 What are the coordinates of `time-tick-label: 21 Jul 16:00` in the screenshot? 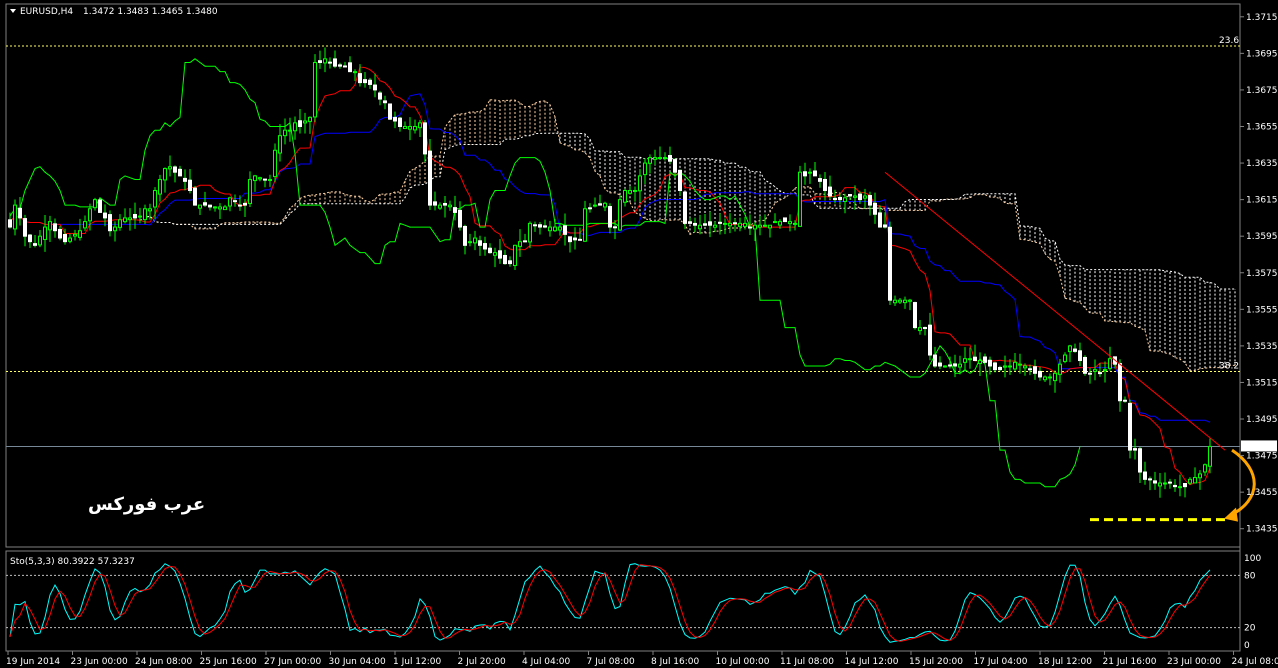 It's located at (1130, 662).